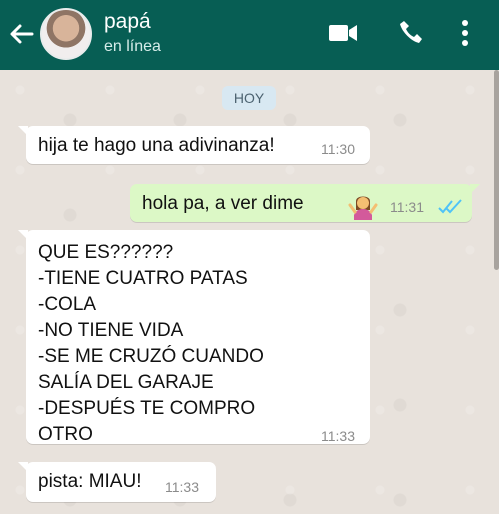 This screenshot has height=514, width=499. Describe the element at coordinates (363, 208) in the screenshot. I see `woman-shrugging-icon` at that location.